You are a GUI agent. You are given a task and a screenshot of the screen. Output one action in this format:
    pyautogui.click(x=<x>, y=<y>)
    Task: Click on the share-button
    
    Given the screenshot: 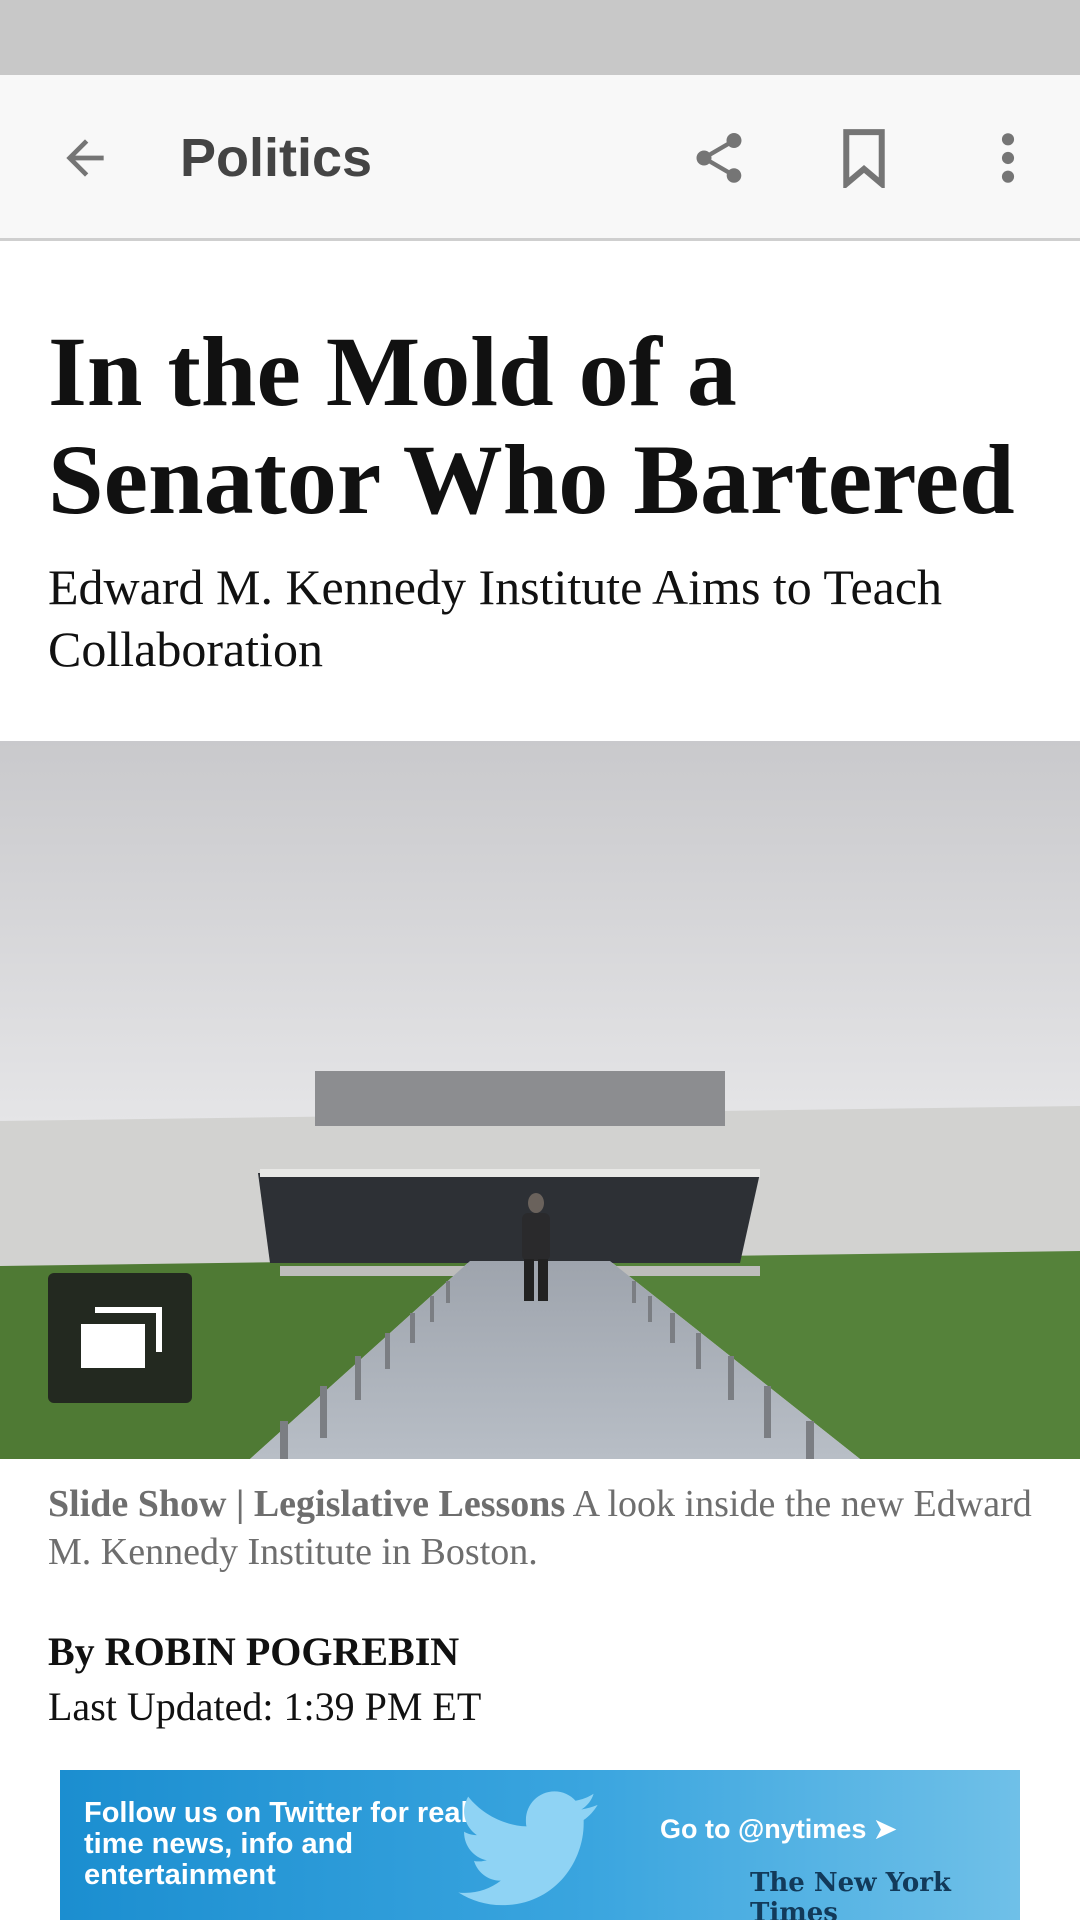 What is the action you would take?
    pyautogui.click(x=719, y=158)
    